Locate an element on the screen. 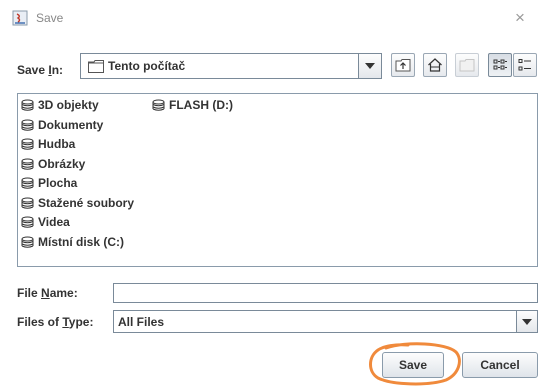 Image resolution: width=541 pixels, height=386 pixels. file-type-label: Files of Type: is located at coordinates (55, 322).